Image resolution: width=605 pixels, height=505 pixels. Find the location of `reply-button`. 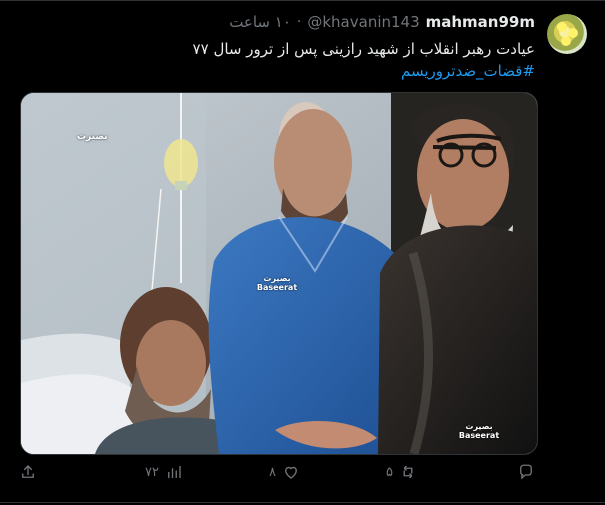

reply-button is located at coordinates (523, 472).